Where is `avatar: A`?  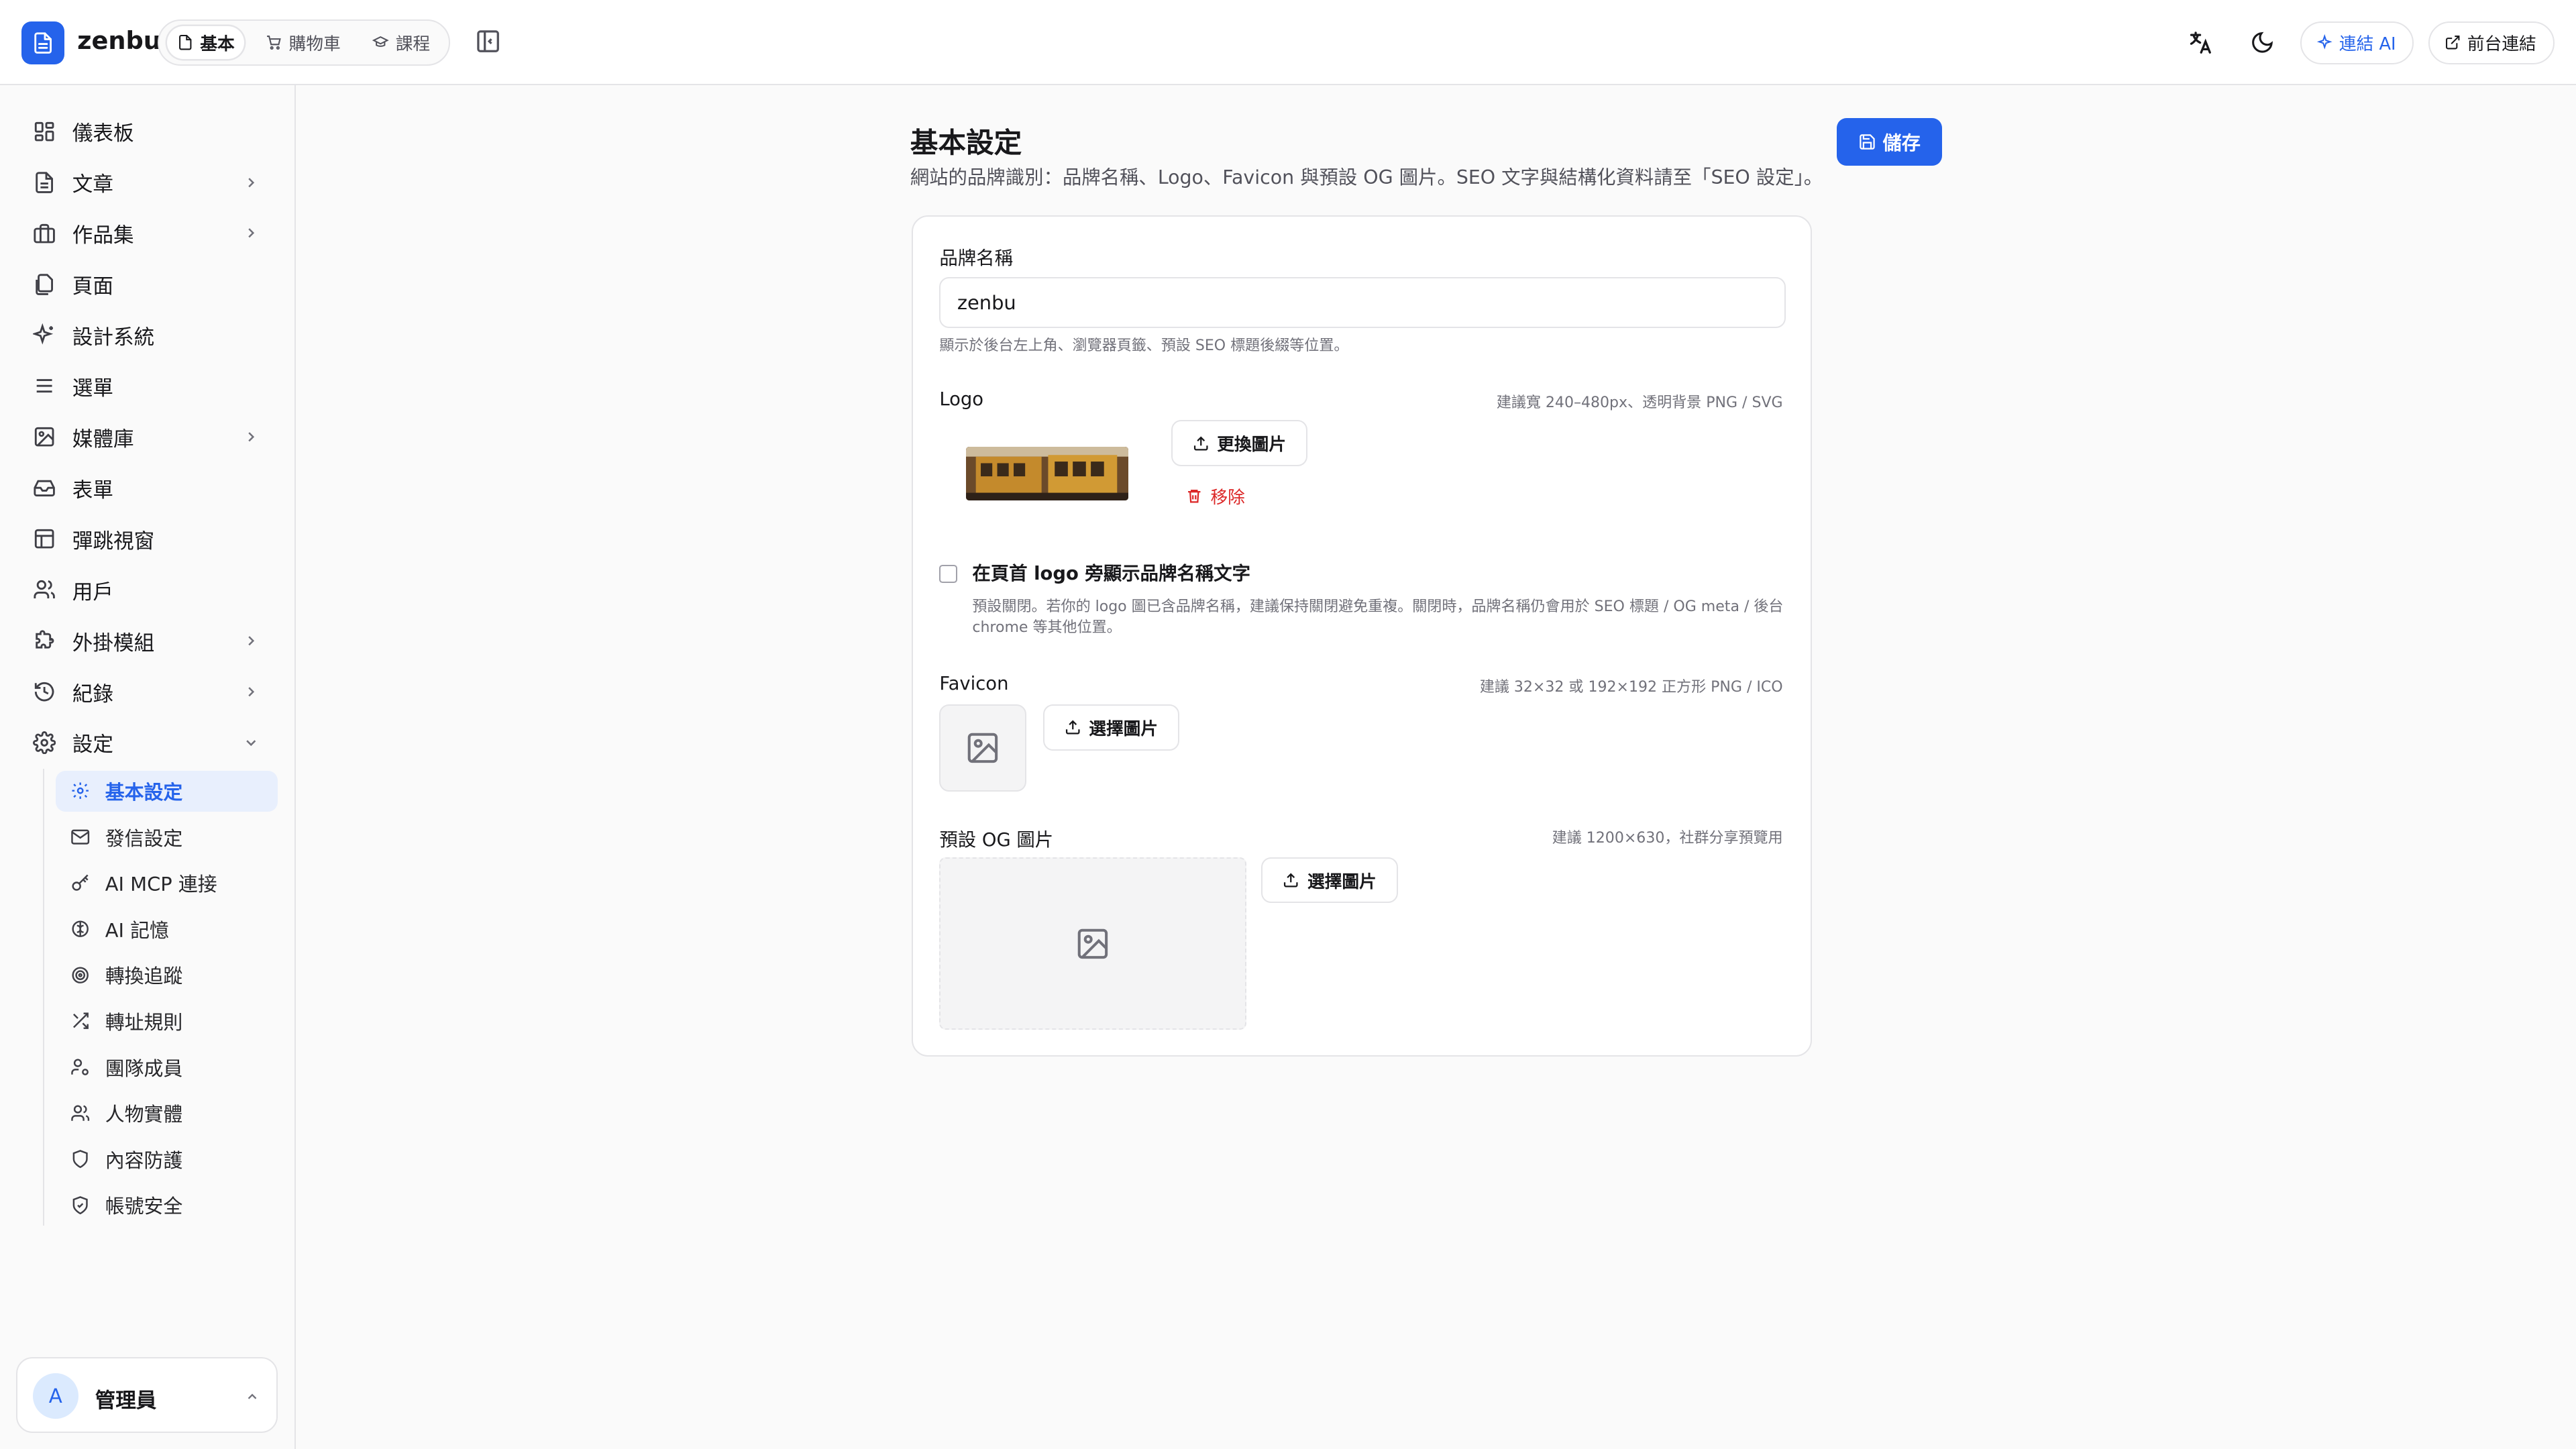 avatar: A is located at coordinates (55, 1396).